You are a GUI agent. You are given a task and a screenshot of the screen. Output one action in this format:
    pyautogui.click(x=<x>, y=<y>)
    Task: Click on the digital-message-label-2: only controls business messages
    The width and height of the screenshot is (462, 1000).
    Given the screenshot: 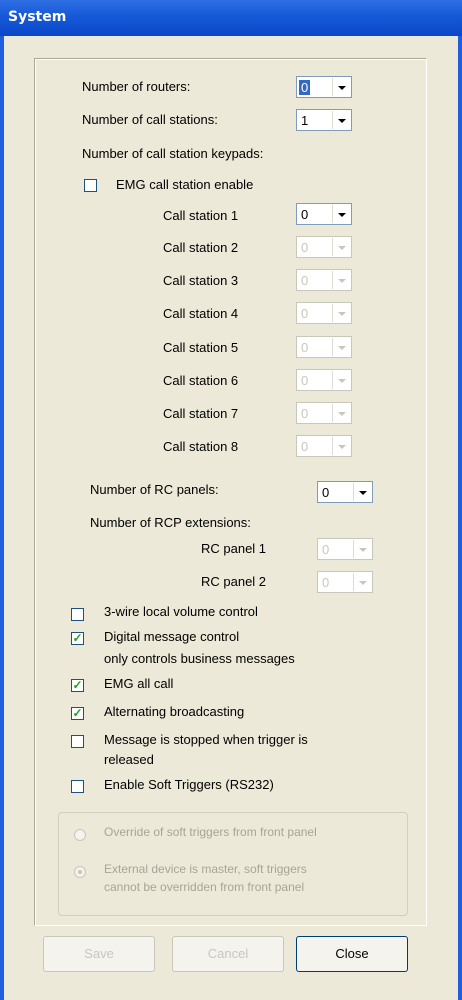 What is the action you would take?
    pyautogui.click(x=199, y=658)
    